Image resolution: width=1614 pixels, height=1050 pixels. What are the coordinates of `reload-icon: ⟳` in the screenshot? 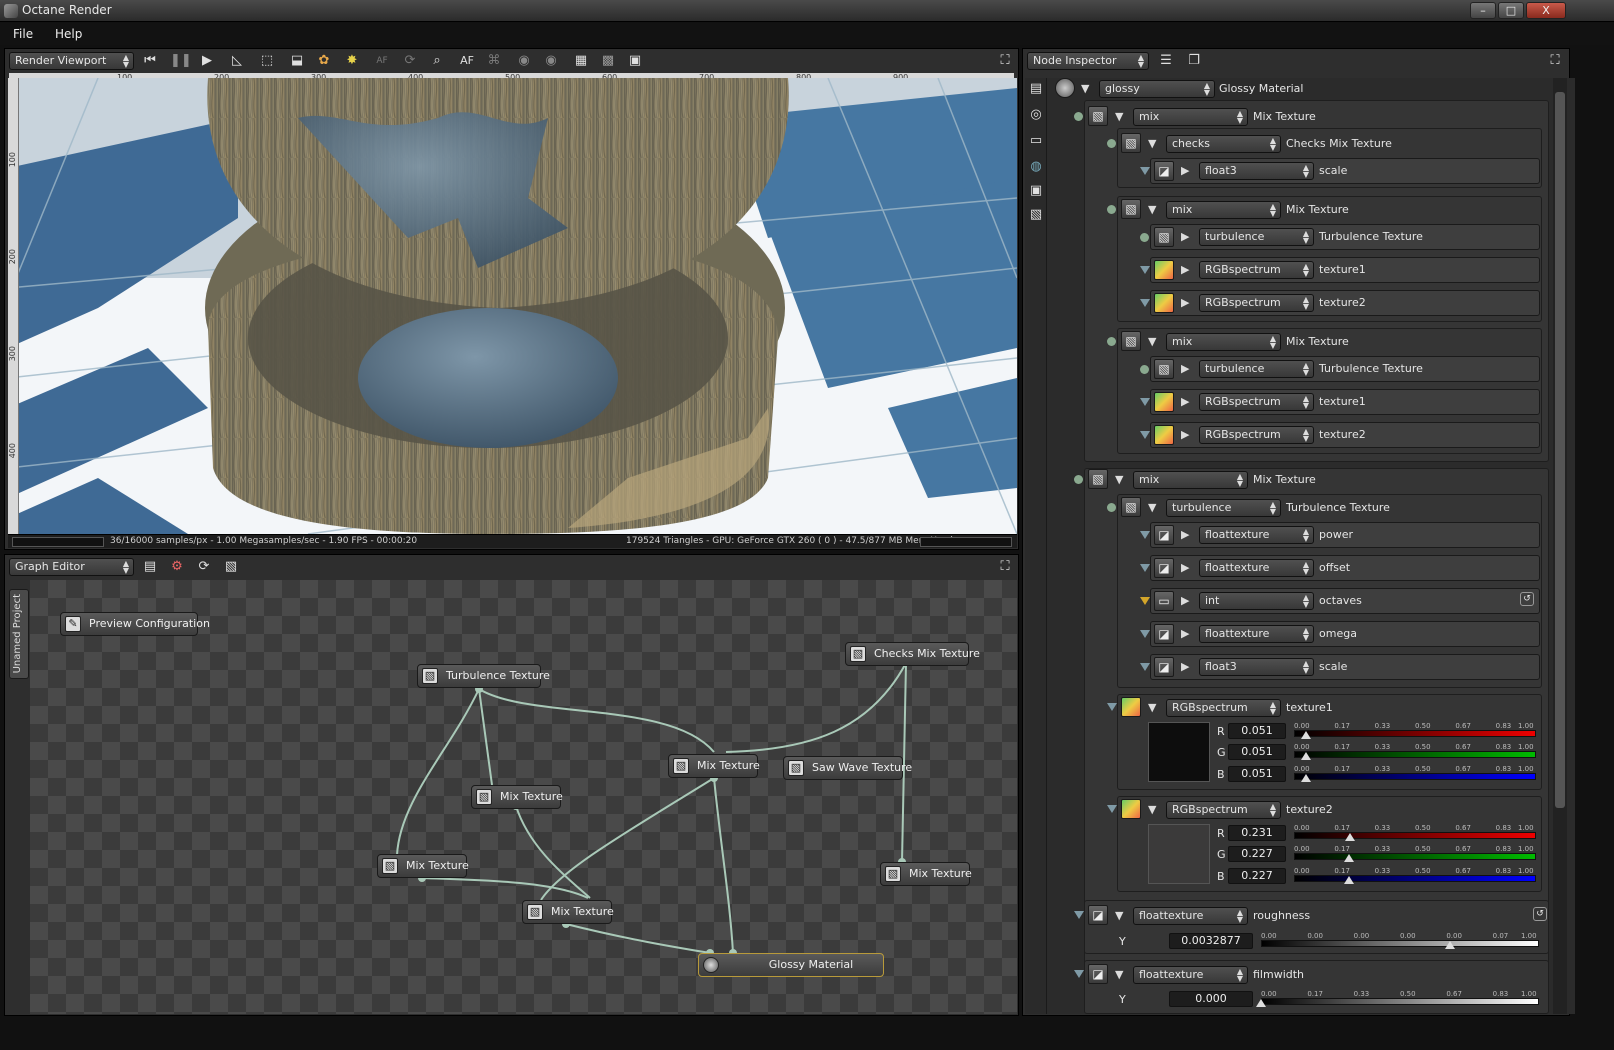 It's located at (204, 567).